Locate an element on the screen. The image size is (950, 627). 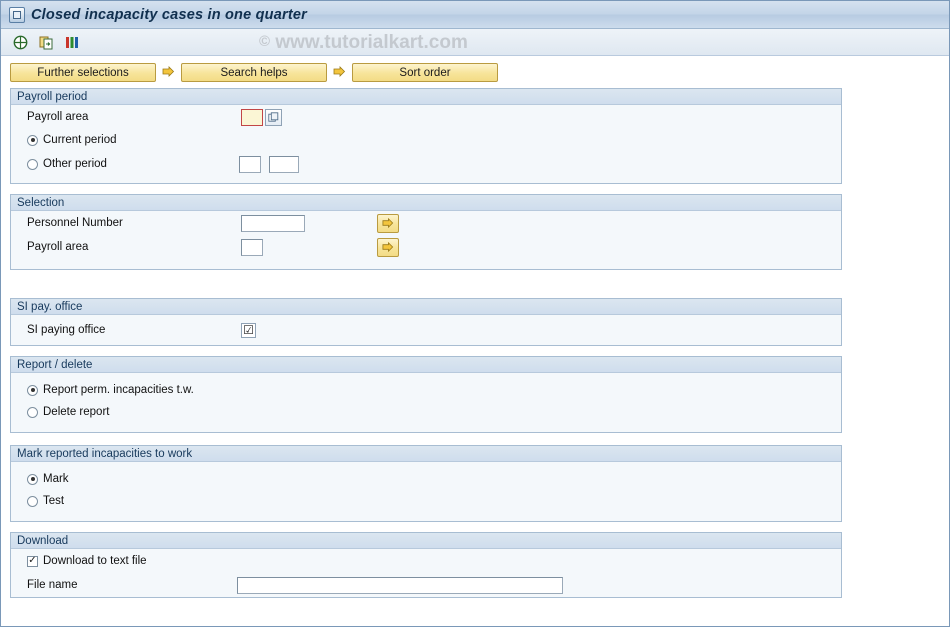
execute-icon is located at coordinates (20, 42).